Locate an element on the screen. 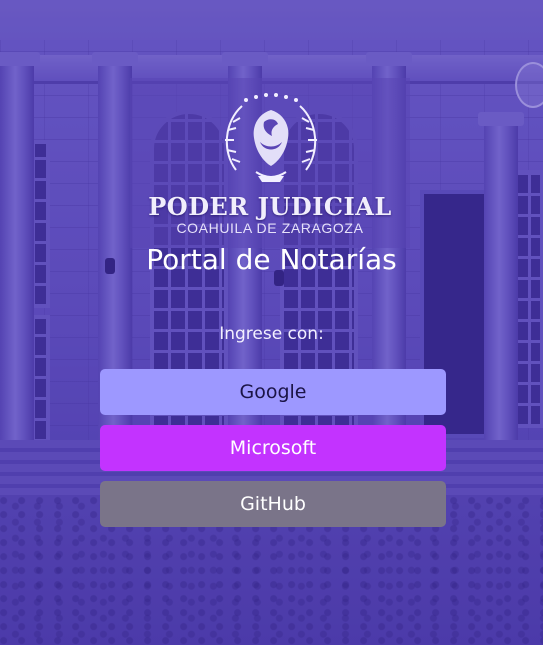  microsoft-login-label: Microsoft is located at coordinates (273, 448).